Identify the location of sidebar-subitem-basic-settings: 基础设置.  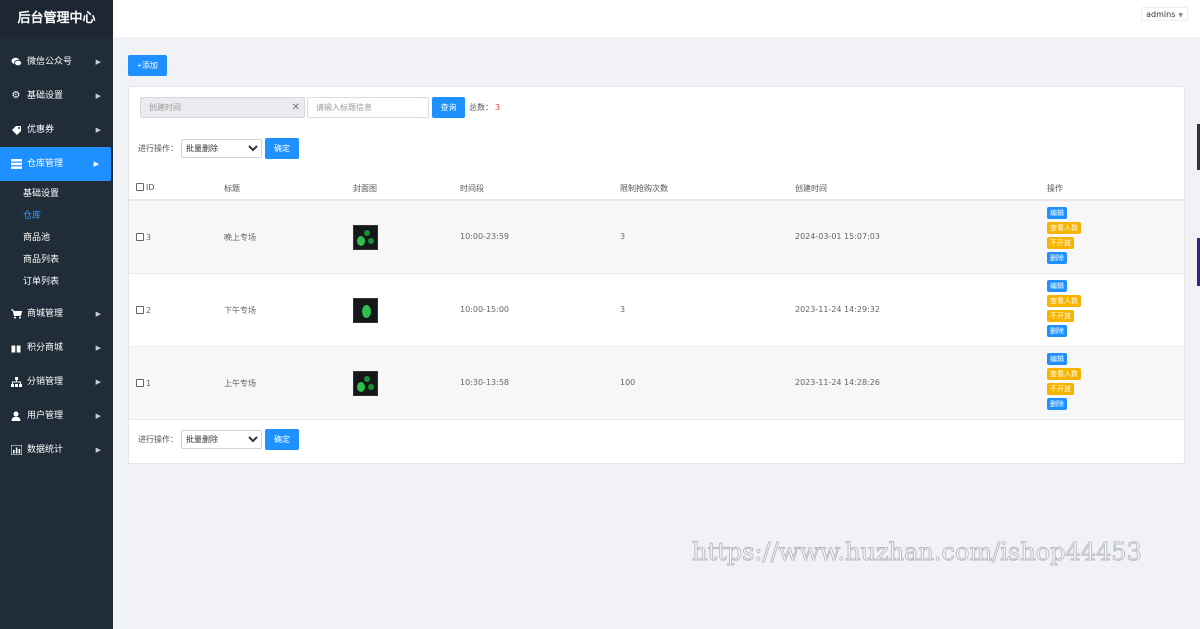
(56, 194).